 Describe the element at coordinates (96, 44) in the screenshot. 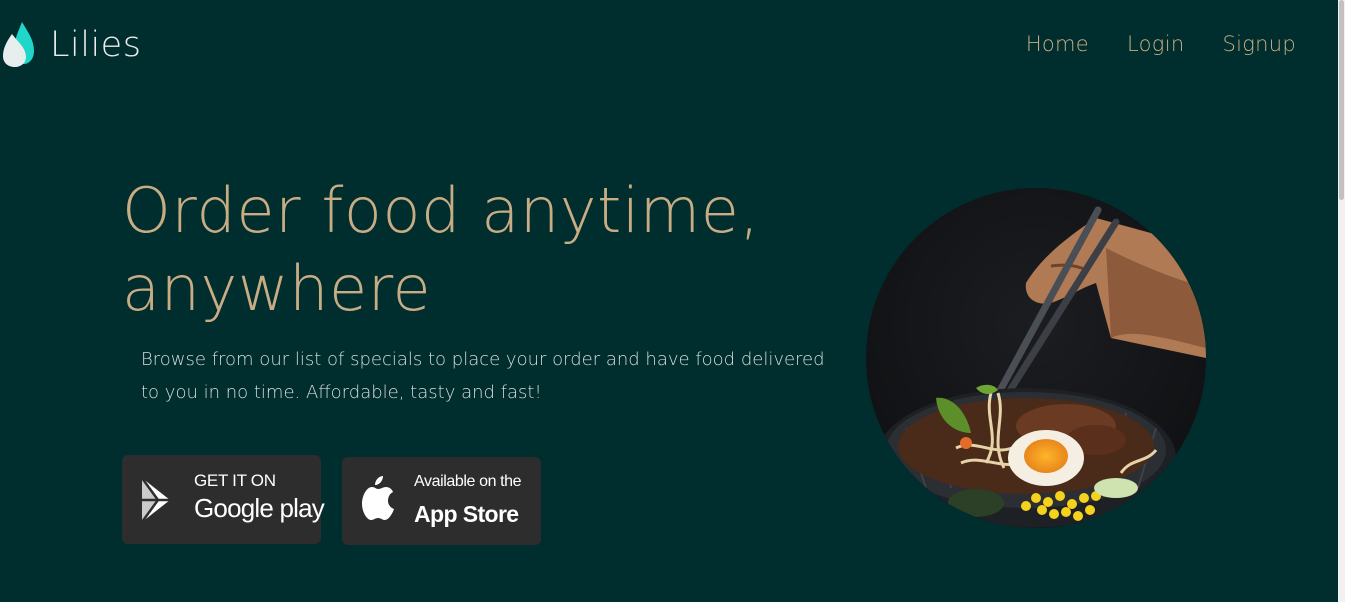

I see `brand-name: Lilies` at that location.